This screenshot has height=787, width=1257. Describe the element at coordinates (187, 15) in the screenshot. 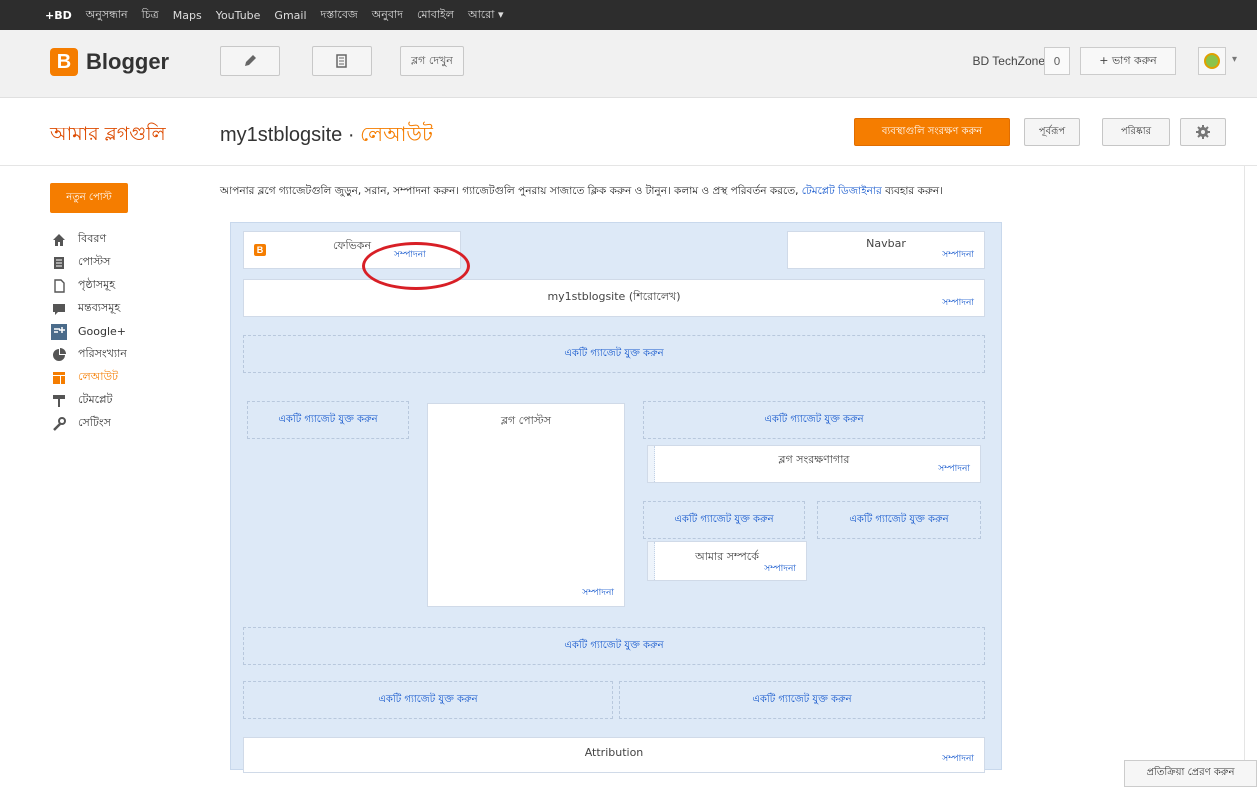

I see `gbar-link-maps: Maps` at that location.